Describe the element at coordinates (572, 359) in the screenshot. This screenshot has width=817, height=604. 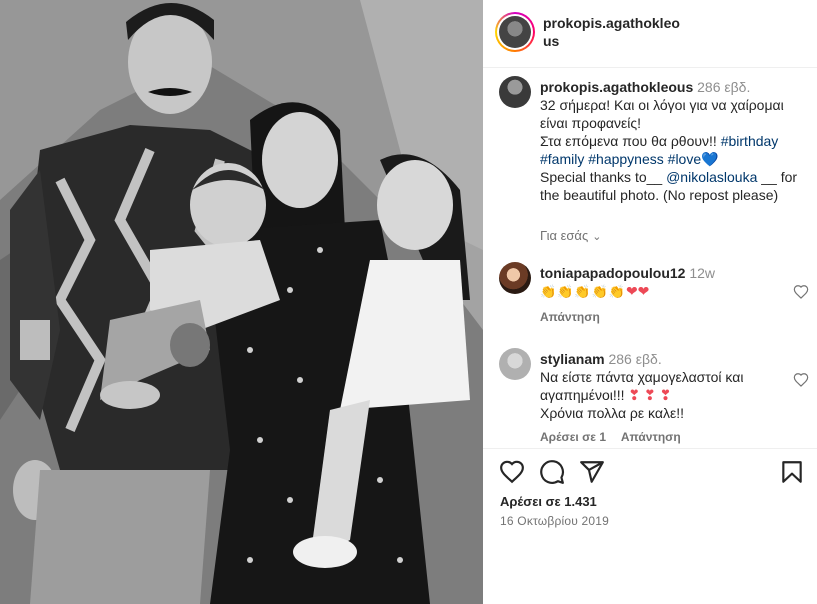
I see `comment-username: stylianam` at that location.